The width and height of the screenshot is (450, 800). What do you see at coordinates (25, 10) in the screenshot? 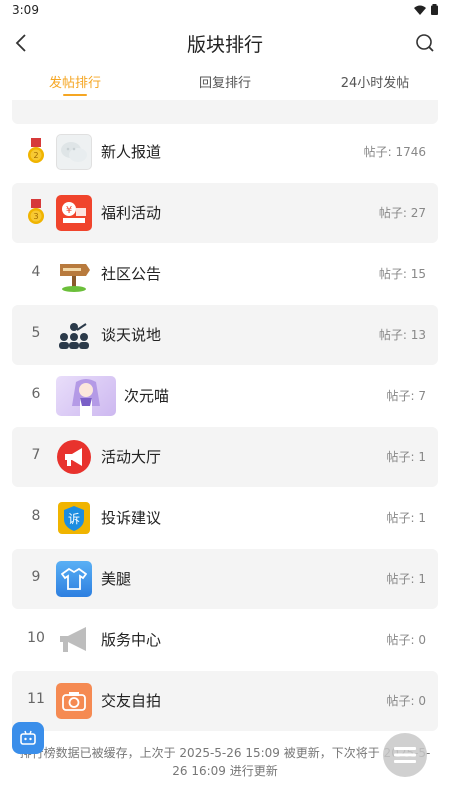
I see `status-time: 3:09` at bounding box center [25, 10].